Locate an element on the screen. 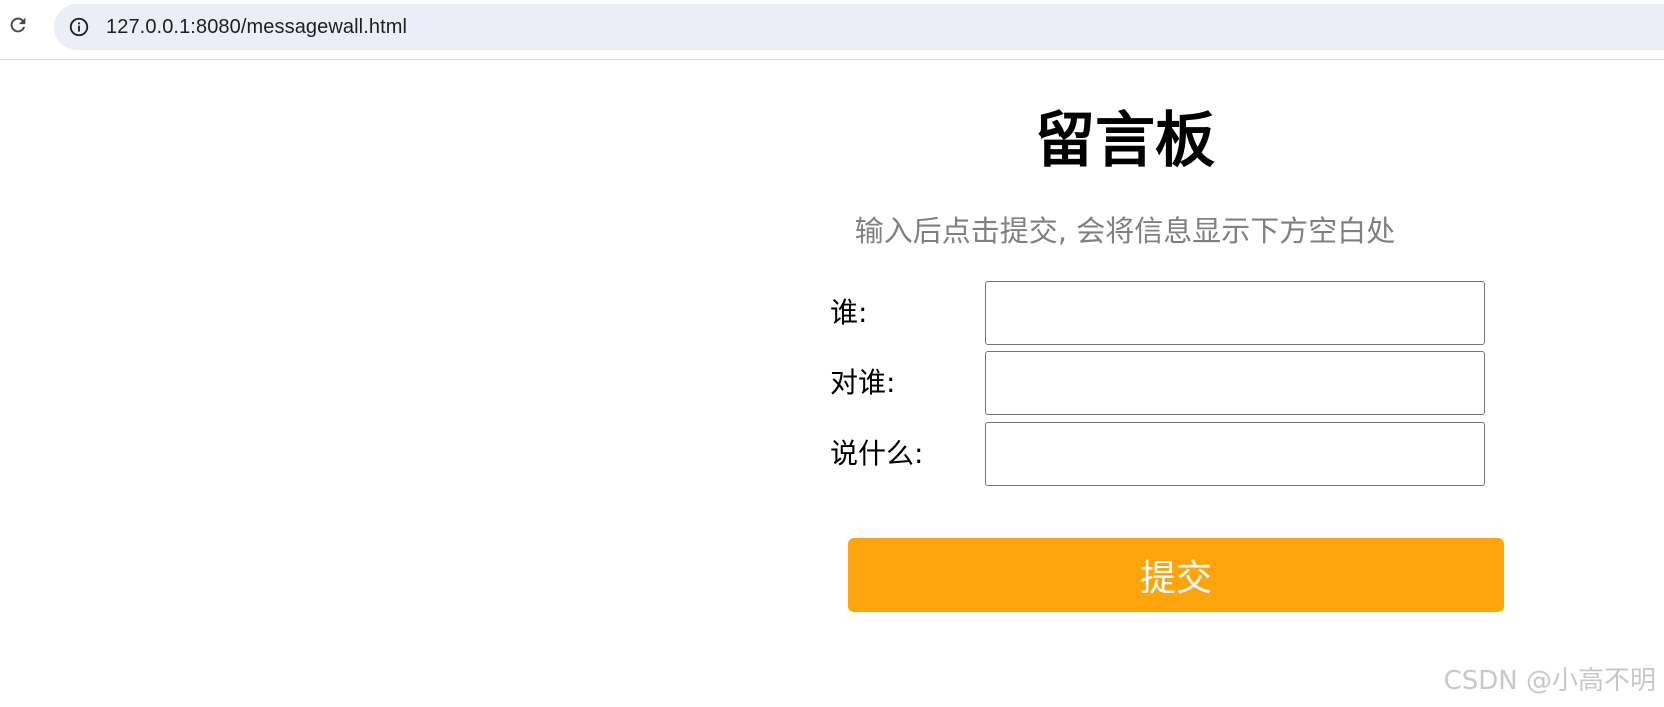 This screenshot has height=707, width=1664. who-input is located at coordinates (1235, 313).